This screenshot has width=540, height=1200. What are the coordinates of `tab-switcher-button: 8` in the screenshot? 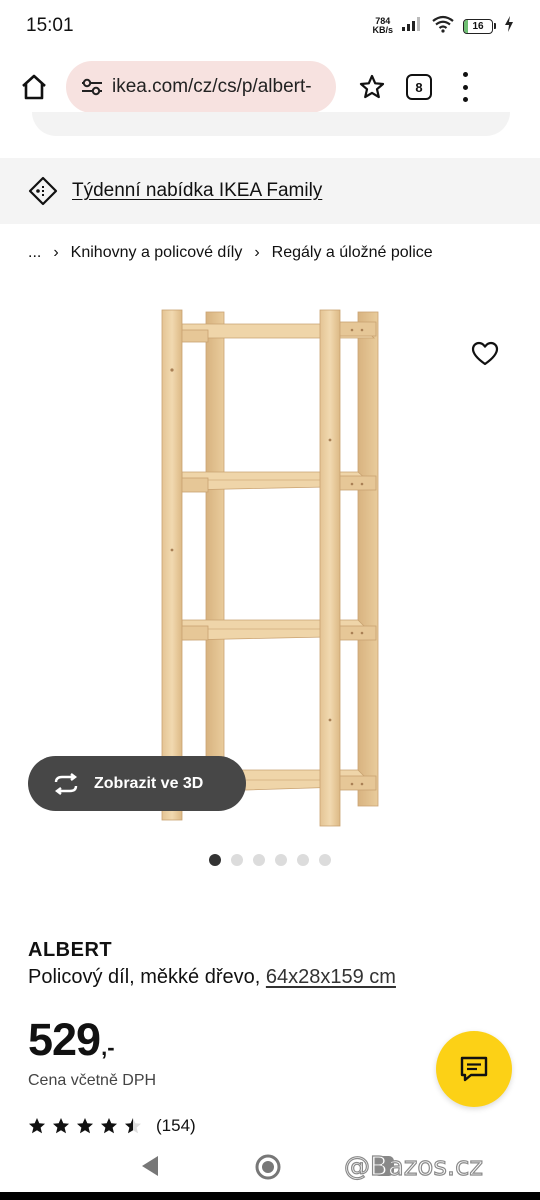 It's located at (419, 87).